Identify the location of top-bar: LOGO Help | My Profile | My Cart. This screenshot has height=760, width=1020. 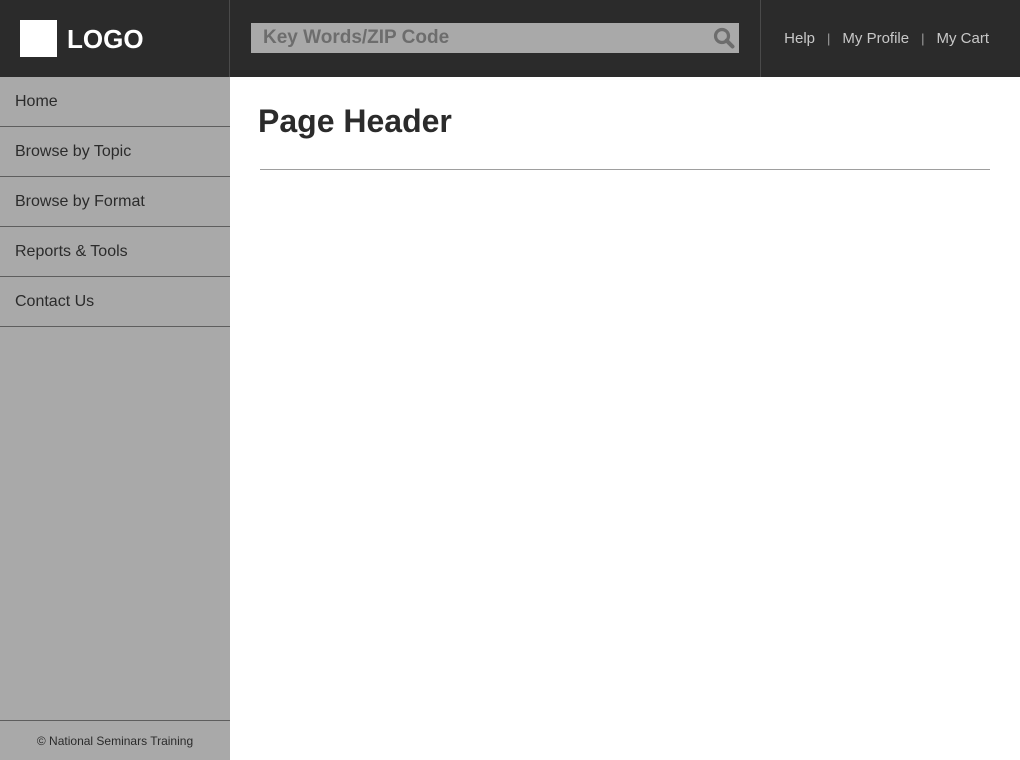
(510, 38).